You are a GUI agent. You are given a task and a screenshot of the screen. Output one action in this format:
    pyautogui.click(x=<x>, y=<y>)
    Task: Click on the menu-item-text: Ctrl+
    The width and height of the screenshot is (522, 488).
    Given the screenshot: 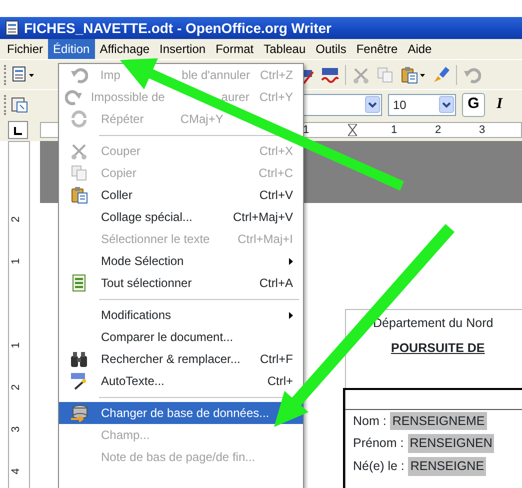 What is the action you would take?
    pyautogui.click(x=280, y=381)
    